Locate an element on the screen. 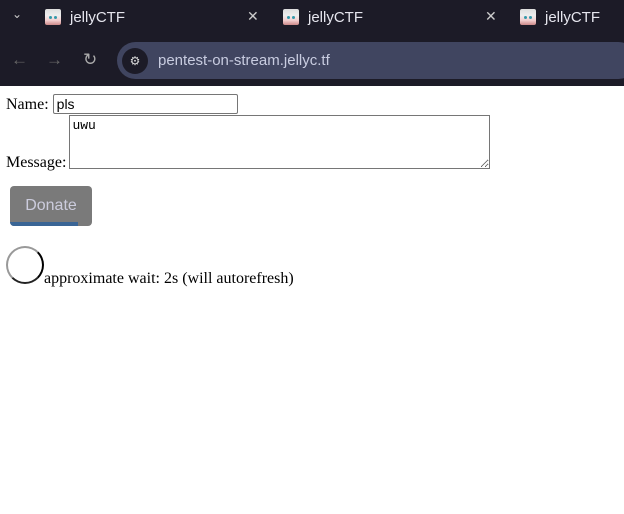  url-text: pentest-on-stream.jellyc.tf is located at coordinates (244, 60).